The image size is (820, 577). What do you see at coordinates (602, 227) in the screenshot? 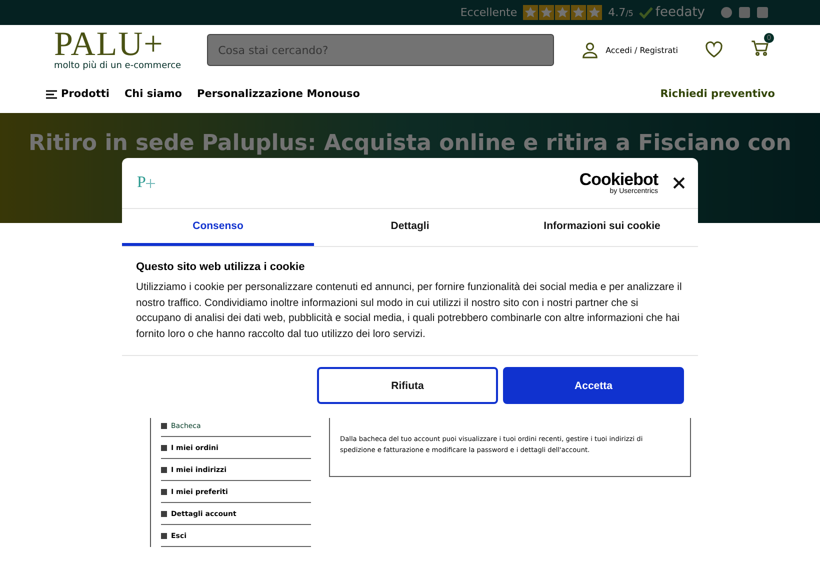
I see `dialog-tab: Informazioni sui cookie` at bounding box center [602, 227].